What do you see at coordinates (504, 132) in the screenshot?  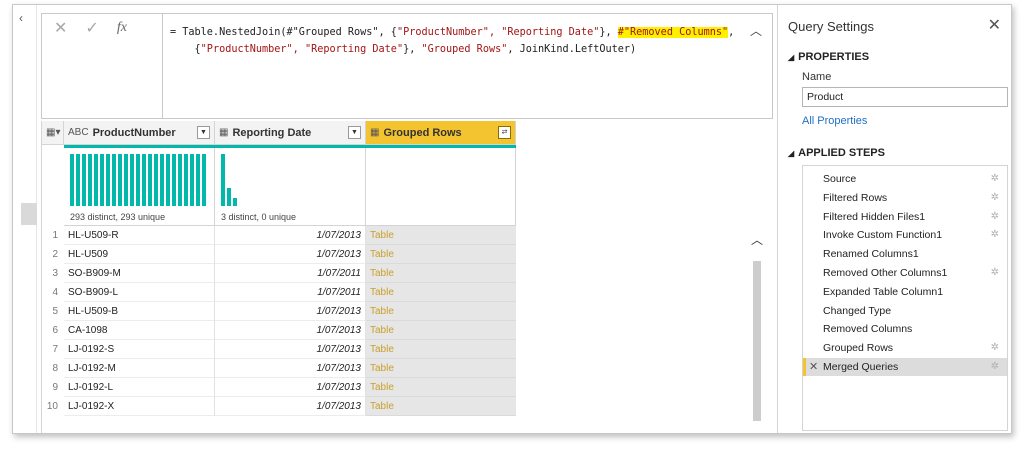 I see `expand-column-icon: ⇄` at bounding box center [504, 132].